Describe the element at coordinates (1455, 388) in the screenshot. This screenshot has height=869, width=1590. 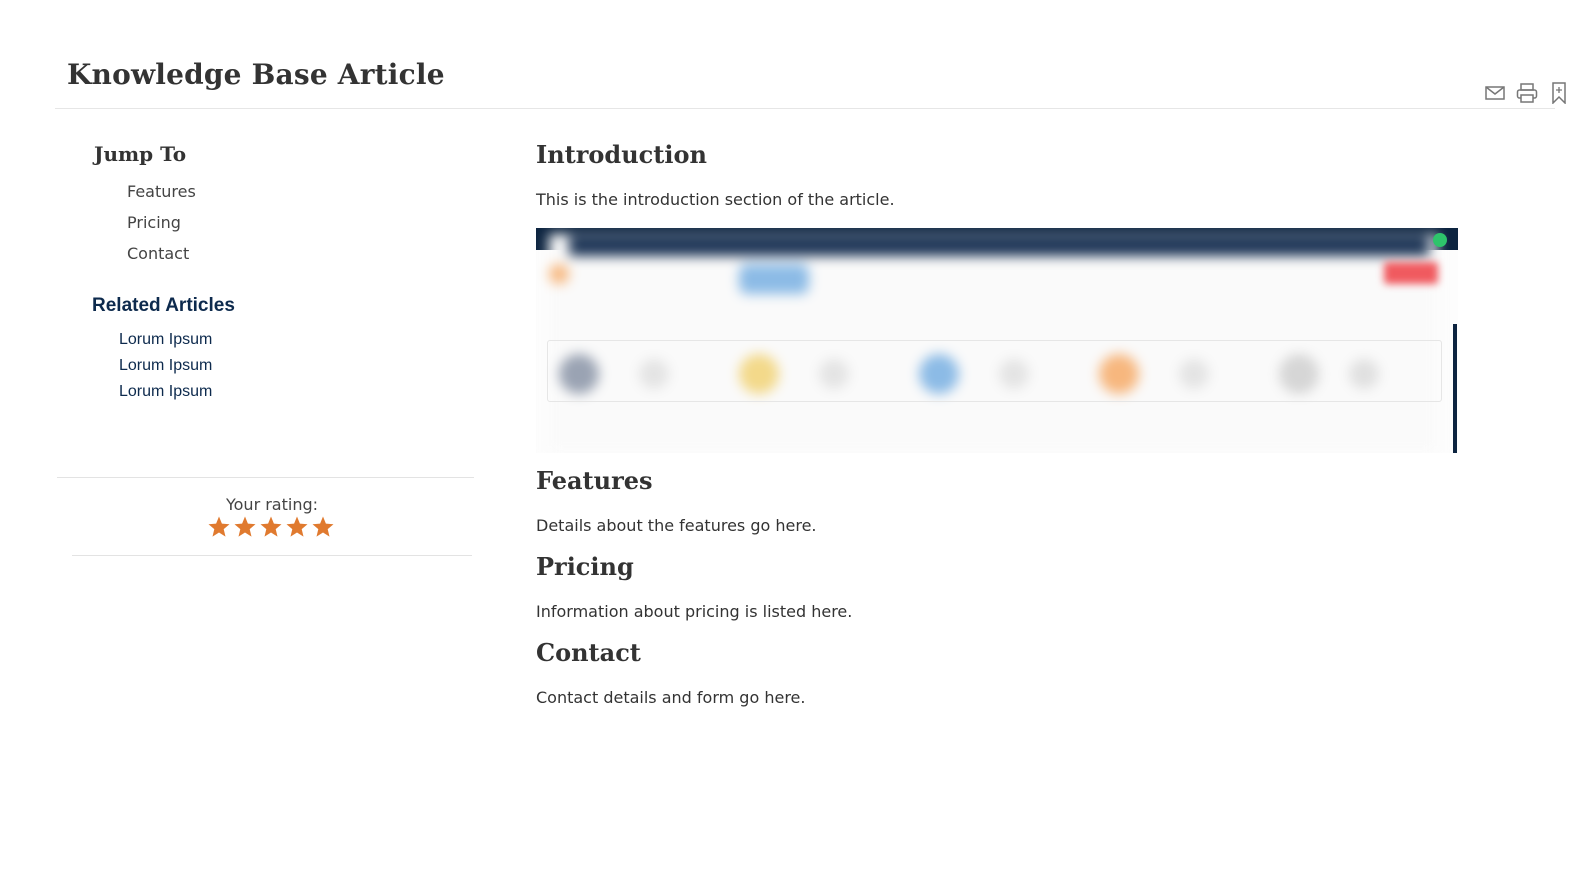
I see `screenshot-scrollbar` at that location.